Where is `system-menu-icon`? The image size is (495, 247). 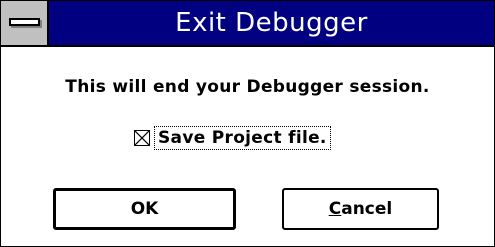
system-menu-icon is located at coordinates (24, 22).